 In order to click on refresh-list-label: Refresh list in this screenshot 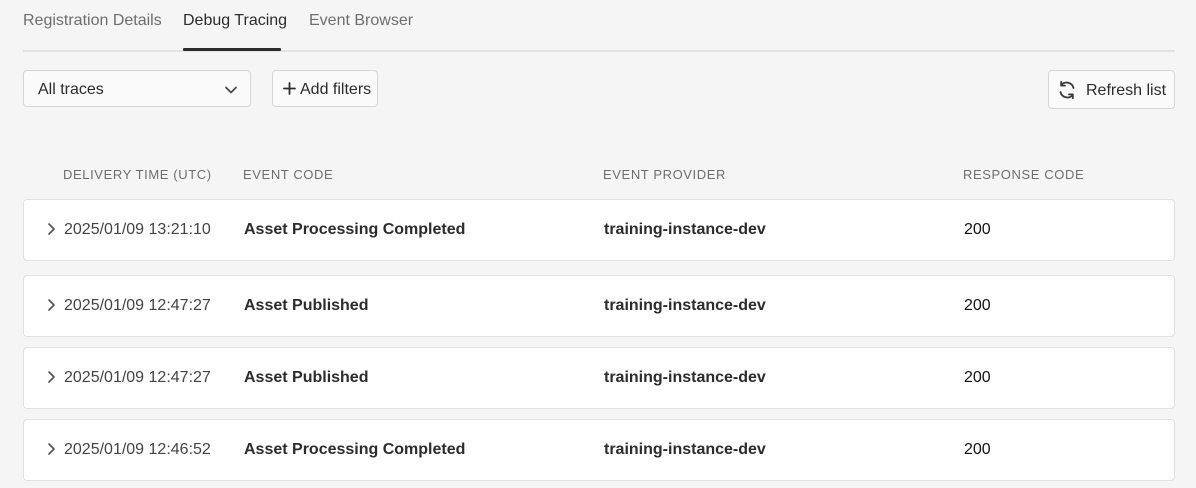, I will do `click(1126, 90)`.